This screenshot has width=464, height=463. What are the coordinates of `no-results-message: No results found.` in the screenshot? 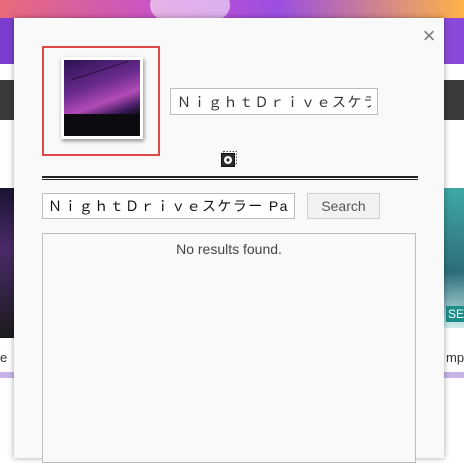 It's located at (229, 249).